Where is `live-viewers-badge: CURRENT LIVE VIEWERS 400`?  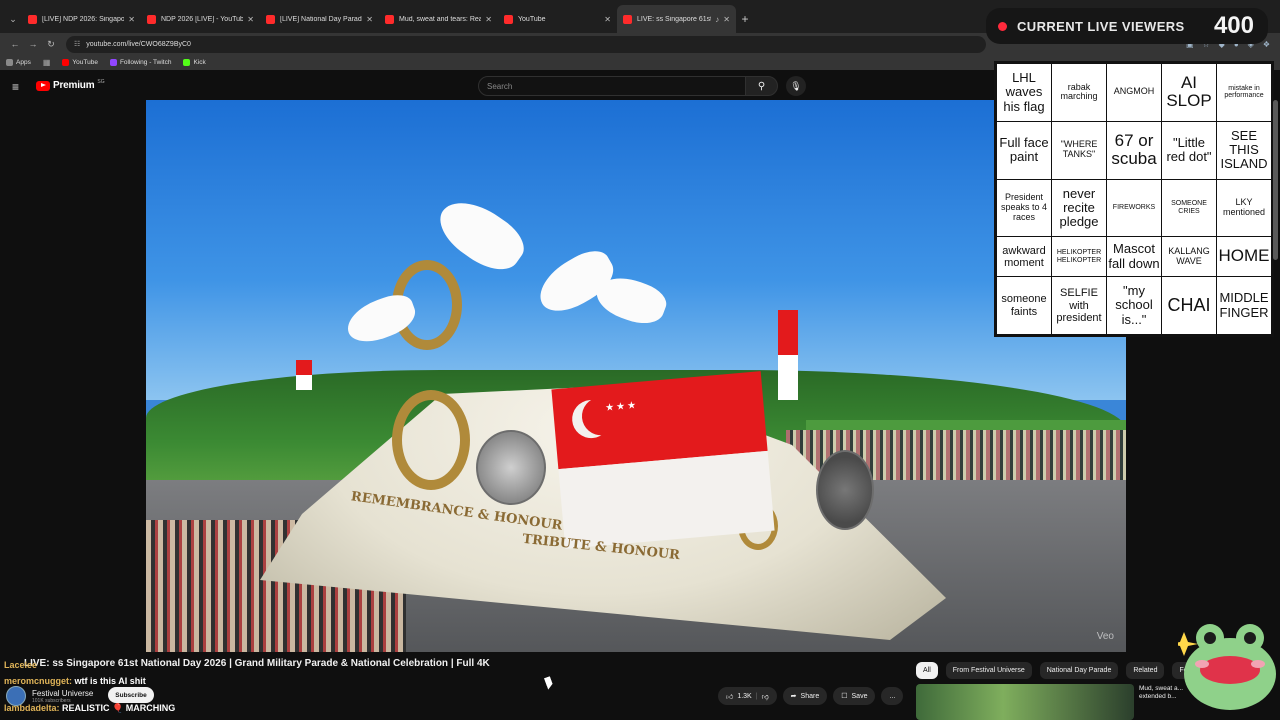 live-viewers-badge: CURRENT LIVE VIEWERS 400 is located at coordinates (1127, 26).